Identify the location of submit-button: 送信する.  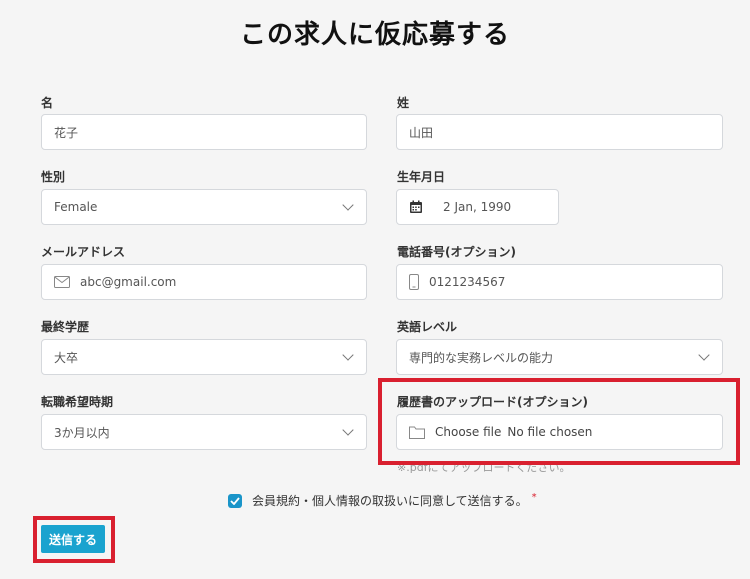
(73, 539).